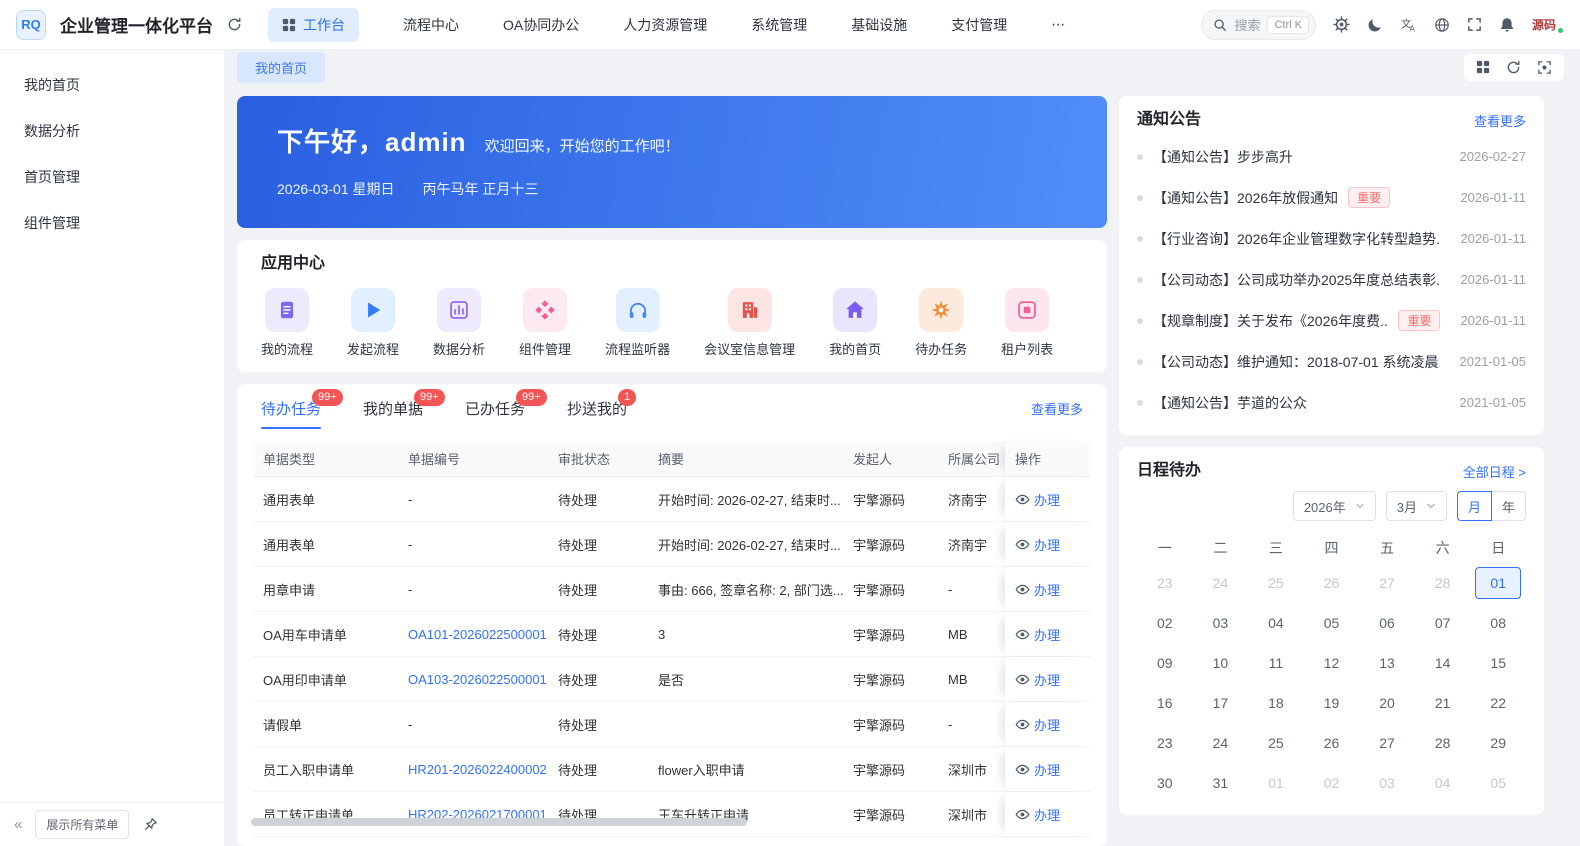 This screenshot has height=846, width=1580. I want to click on calendar-day: 13, so click(1387, 663).